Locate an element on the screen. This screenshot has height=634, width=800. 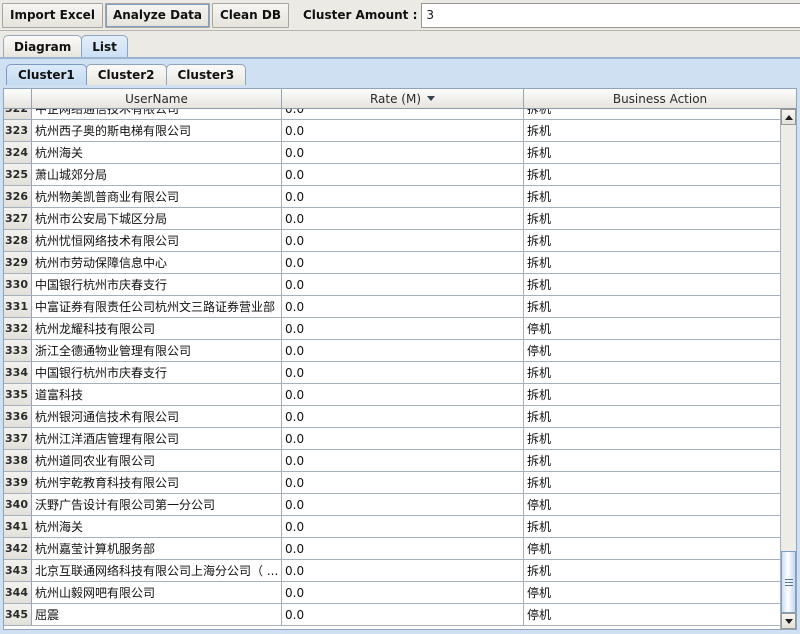
cell-username: 杭州山毅网吧有限公司 is located at coordinates (157, 592).